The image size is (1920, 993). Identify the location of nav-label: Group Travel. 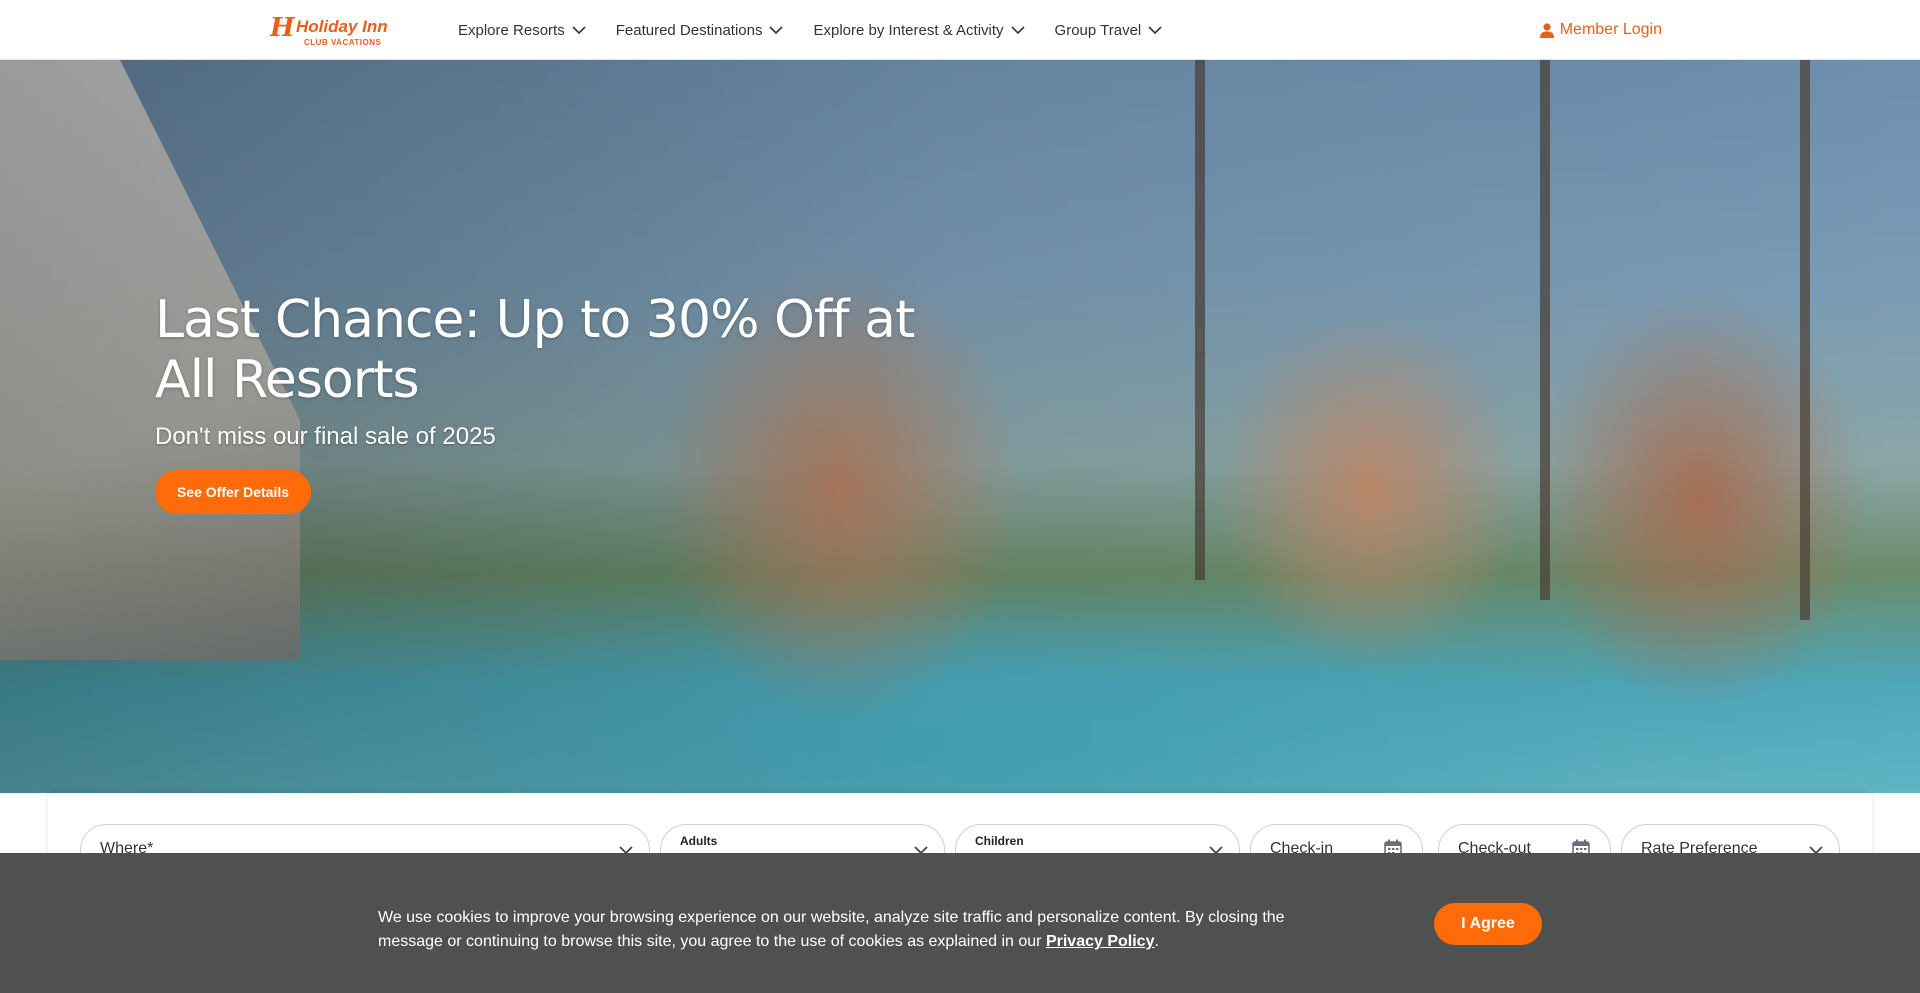
(1098, 30).